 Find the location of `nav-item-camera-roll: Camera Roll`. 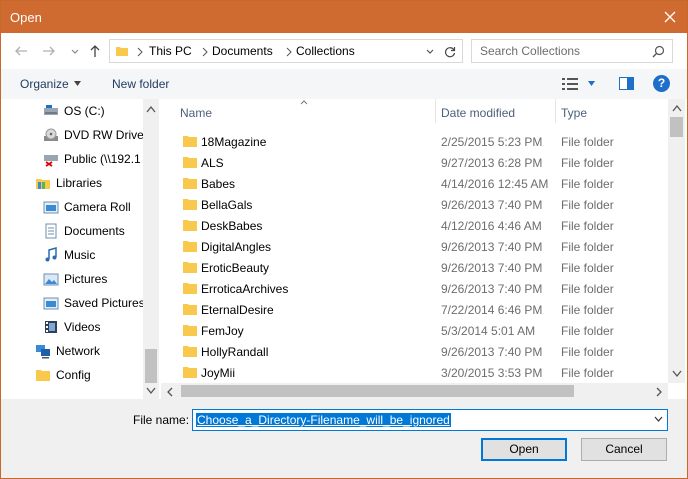

nav-item-camera-roll: Camera Roll is located at coordinates (87, 207).